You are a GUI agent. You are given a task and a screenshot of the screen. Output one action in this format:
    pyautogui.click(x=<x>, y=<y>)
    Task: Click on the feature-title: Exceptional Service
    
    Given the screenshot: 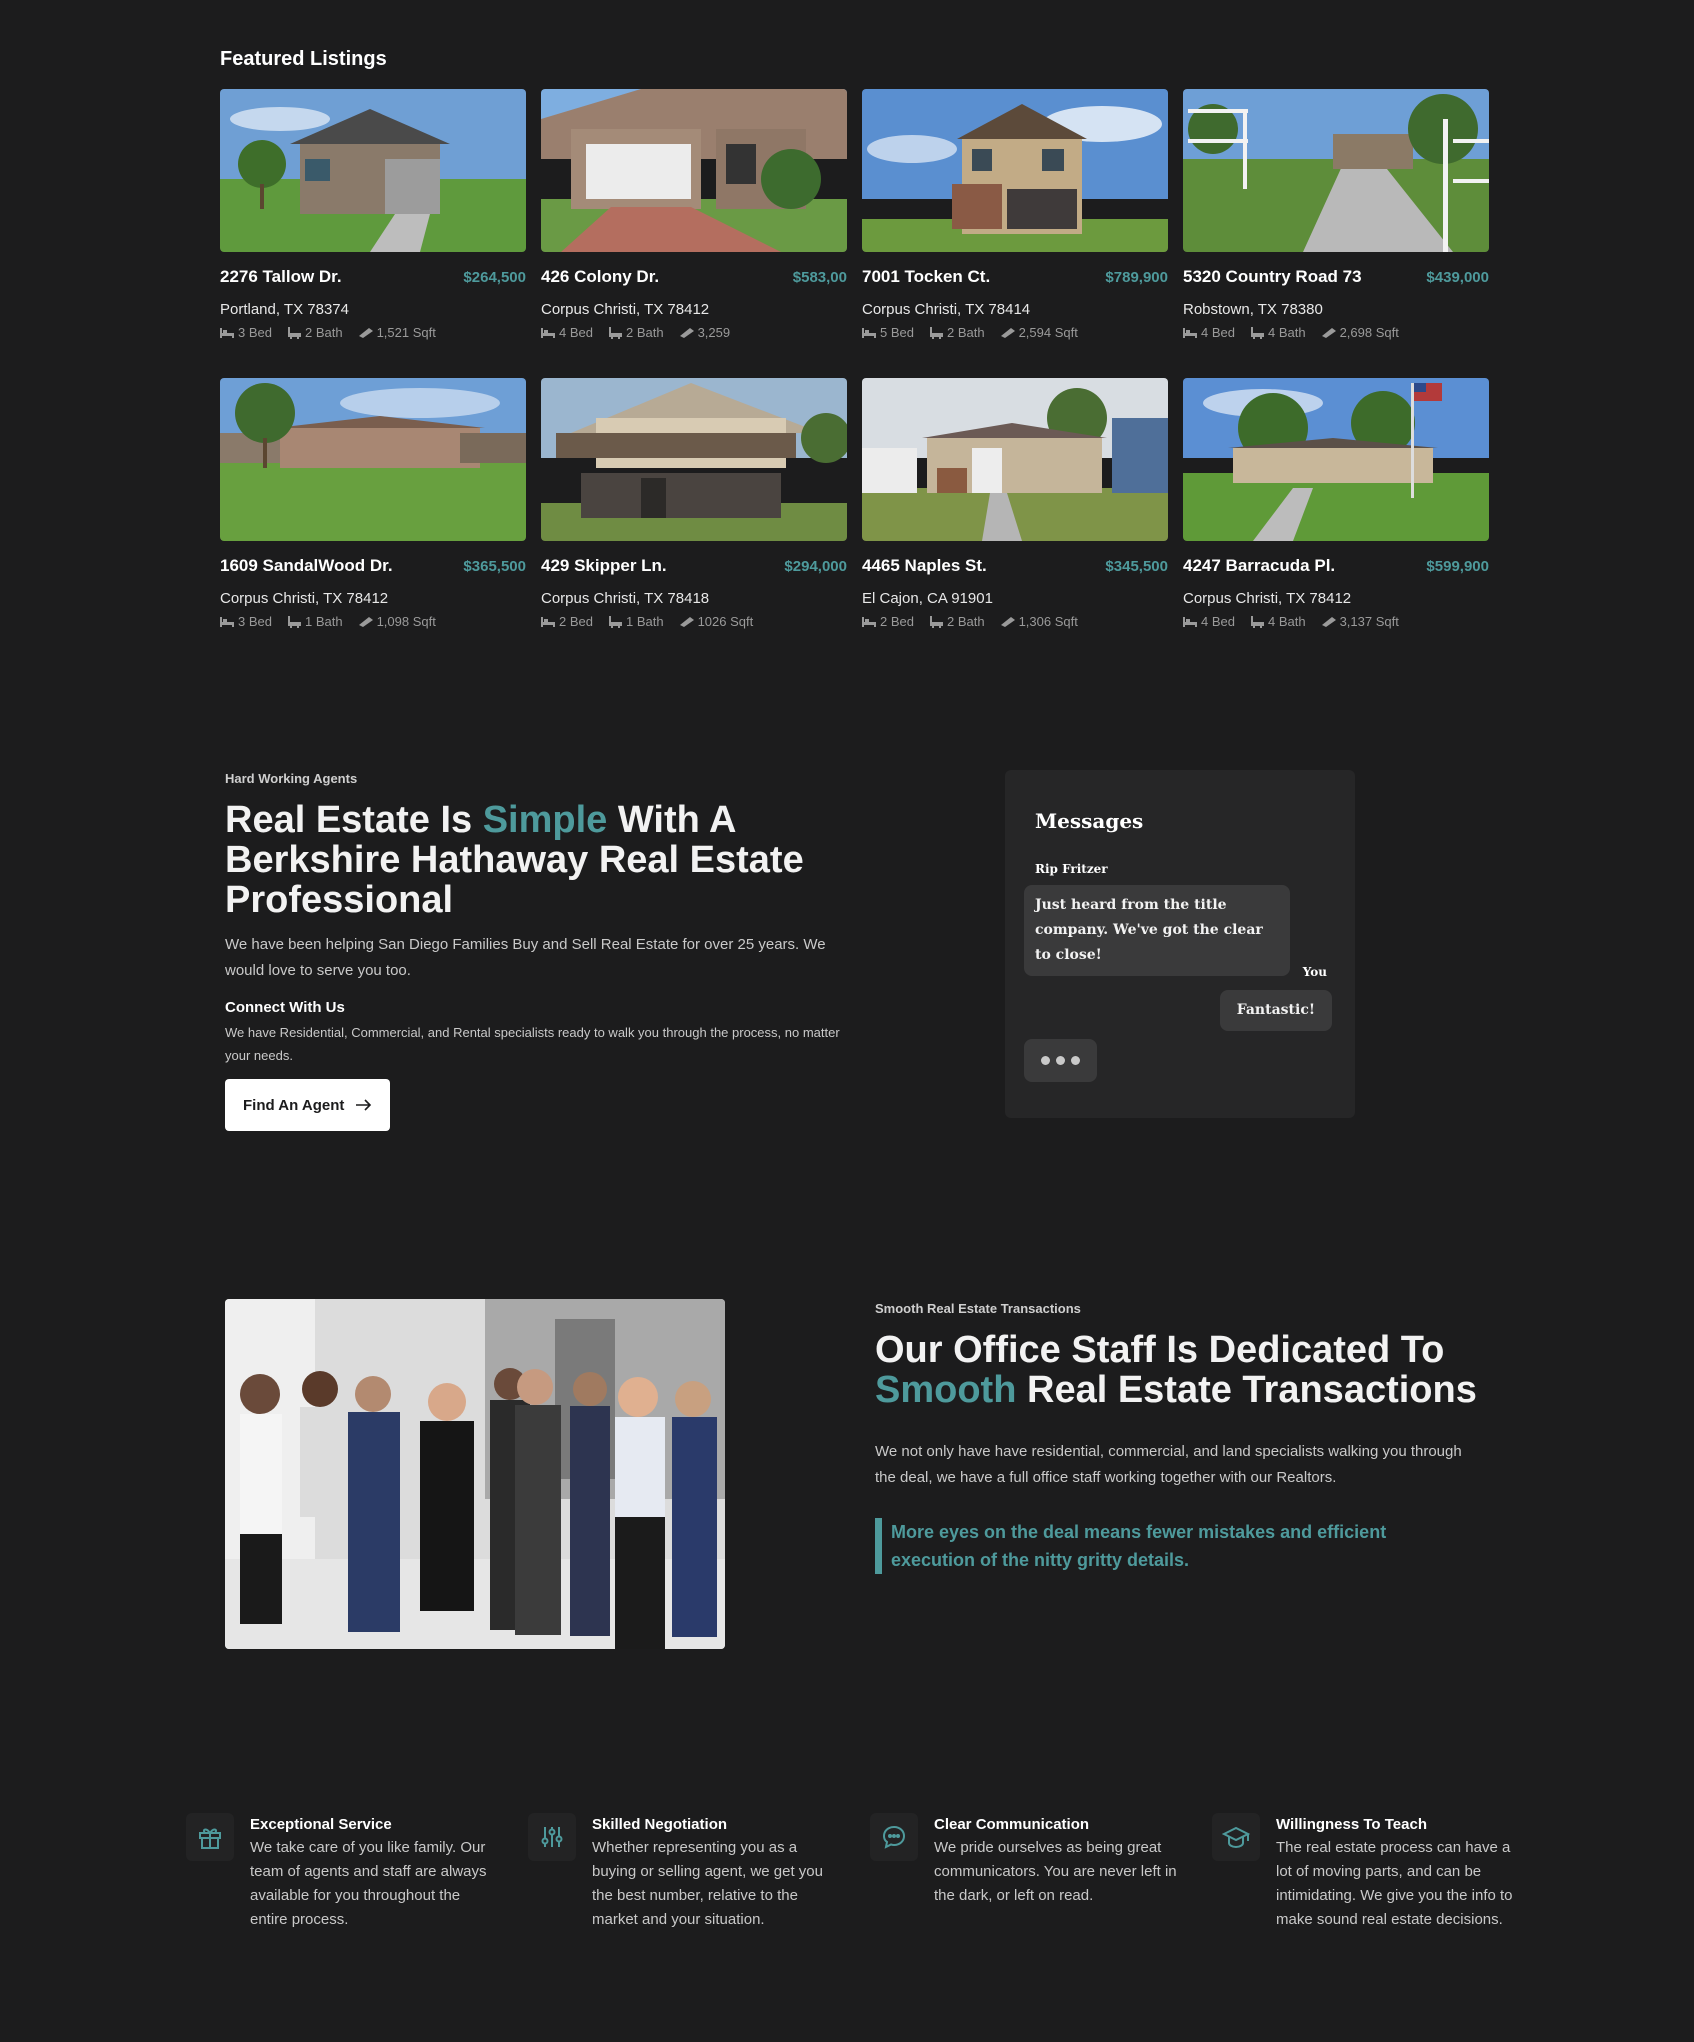 What is the action you would take?
    pyautogui.click(x=321, y=1824)
    